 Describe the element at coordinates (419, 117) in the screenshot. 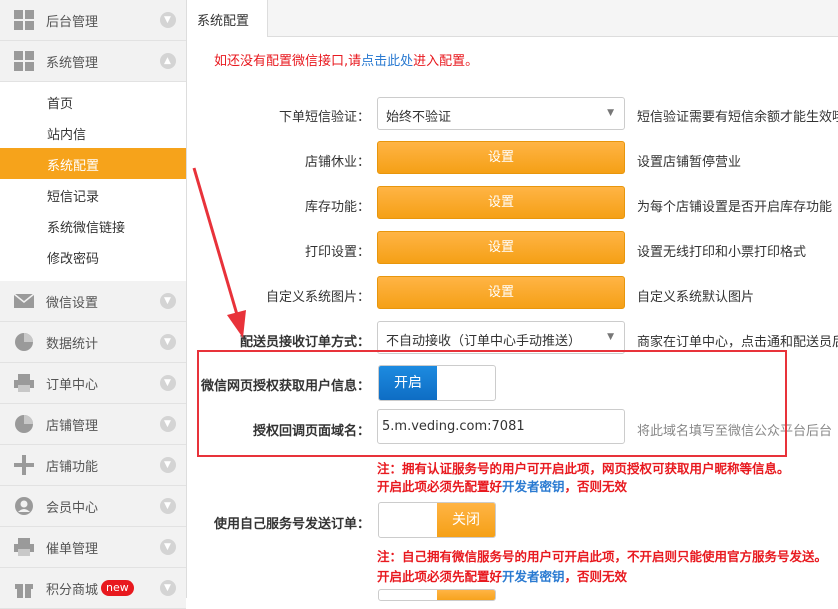

I see `select-value: 始终不验证` at that location.